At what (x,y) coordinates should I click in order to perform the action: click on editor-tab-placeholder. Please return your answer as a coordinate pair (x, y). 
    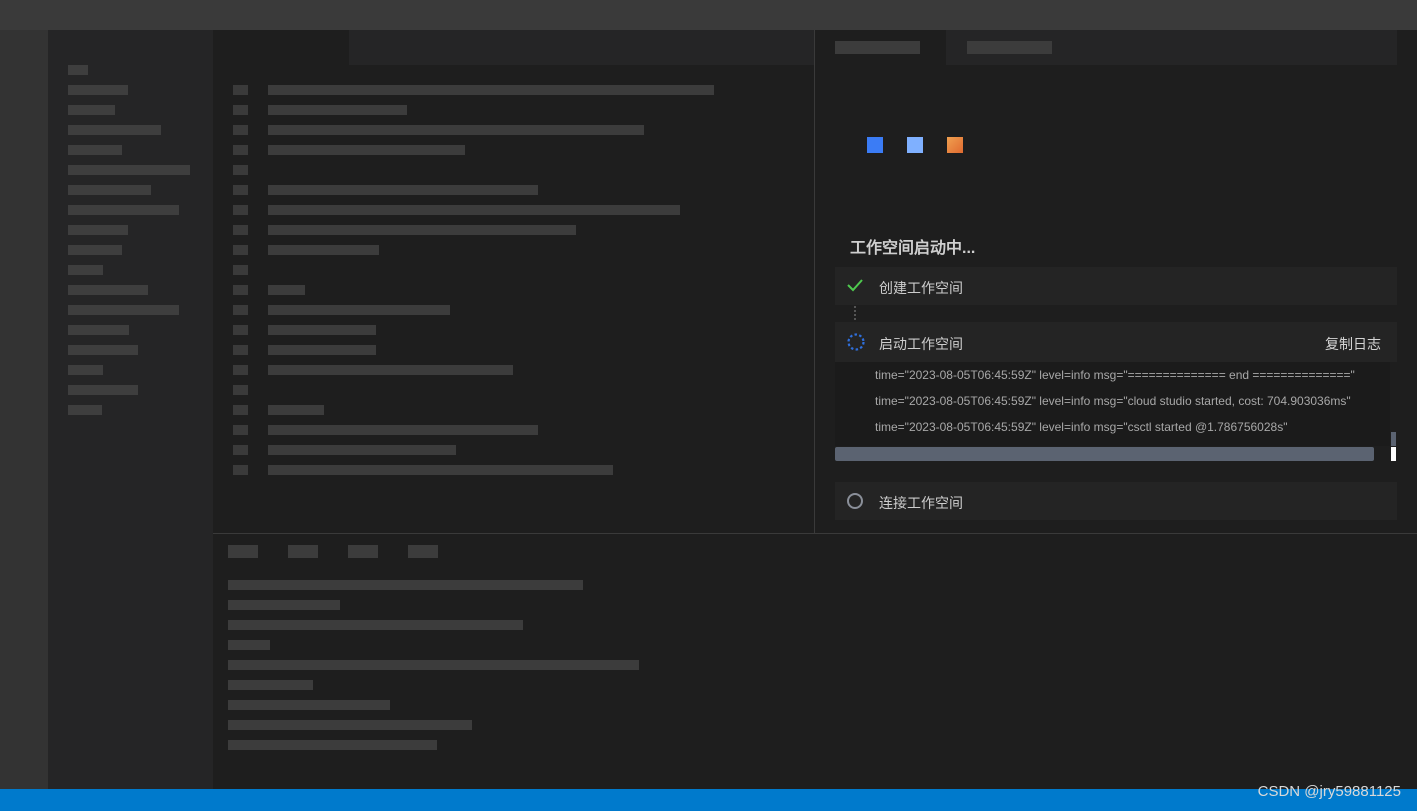
    Looking at the image, I should click on (281, 47).